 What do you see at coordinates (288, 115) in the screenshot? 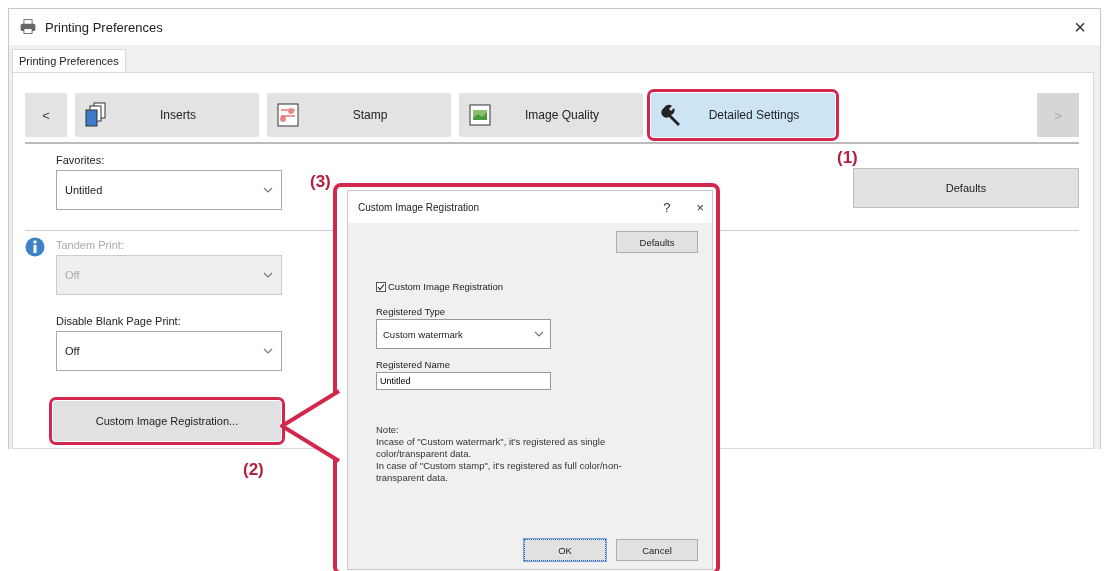
I see `stamp-icon` at bounding box center [288, 115].